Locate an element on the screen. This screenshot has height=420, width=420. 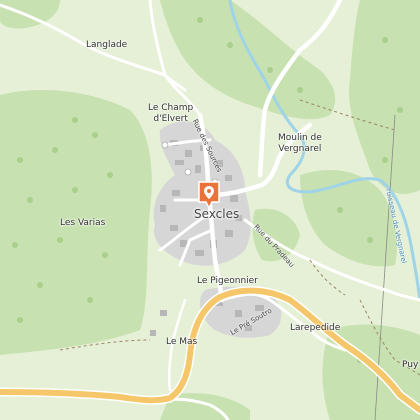
place-label-puy: Puy is located at coordinates (410, 365).